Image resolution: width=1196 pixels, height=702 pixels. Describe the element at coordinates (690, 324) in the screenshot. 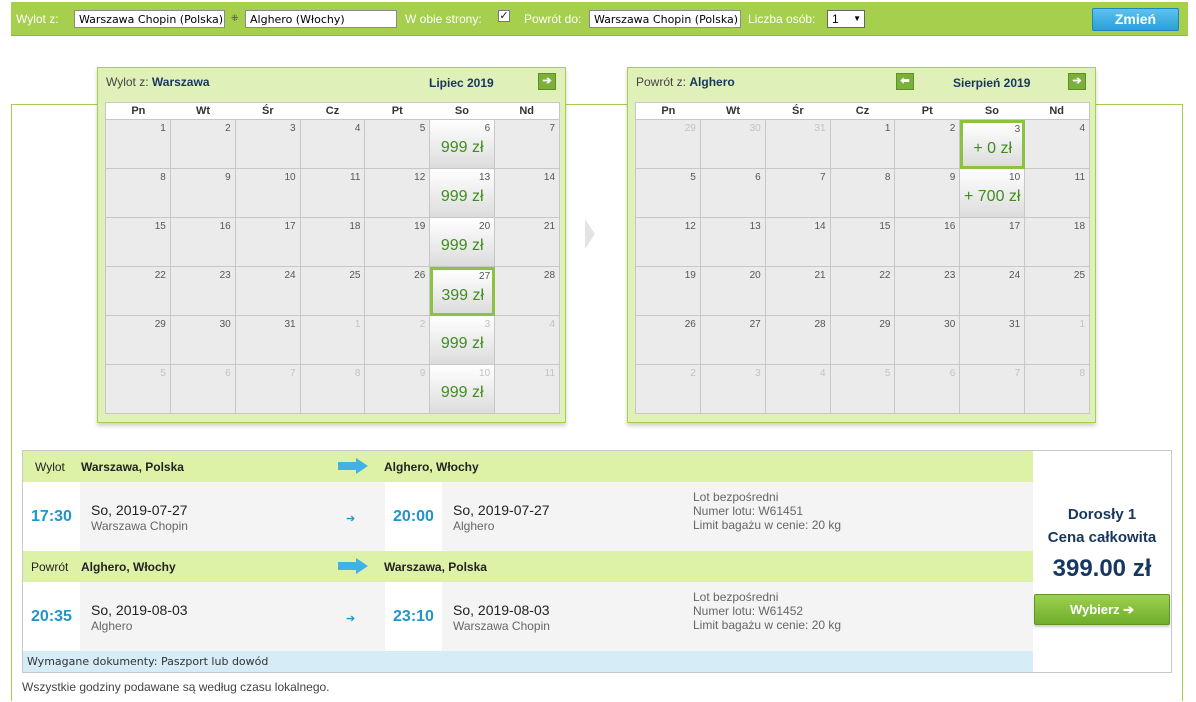

I see `day-number: 26` at that location.